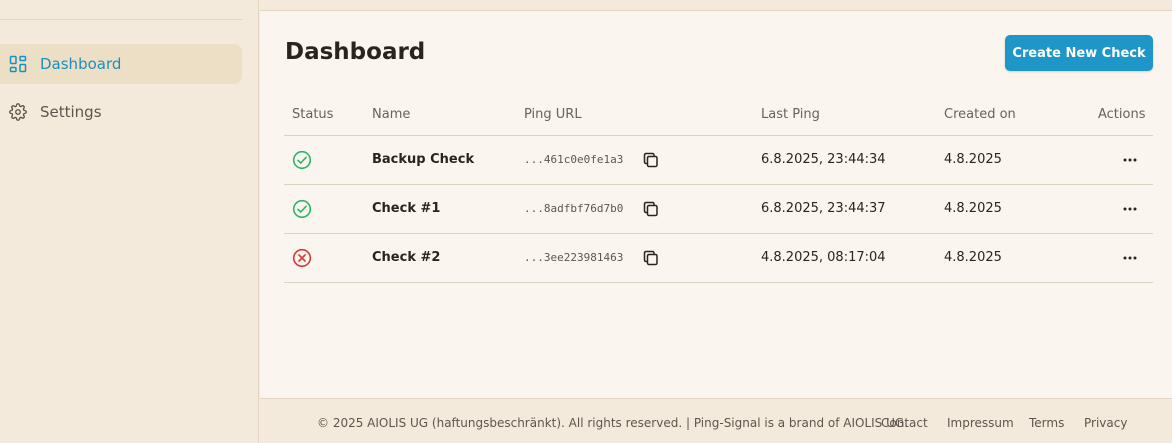 Image resolution: width=1172 pixels, height=443 pixels. Describe the element at coordinates (823, 159) in the screenshot. I see `last-ping: 6.8.2025, 23:44:34` at that location.